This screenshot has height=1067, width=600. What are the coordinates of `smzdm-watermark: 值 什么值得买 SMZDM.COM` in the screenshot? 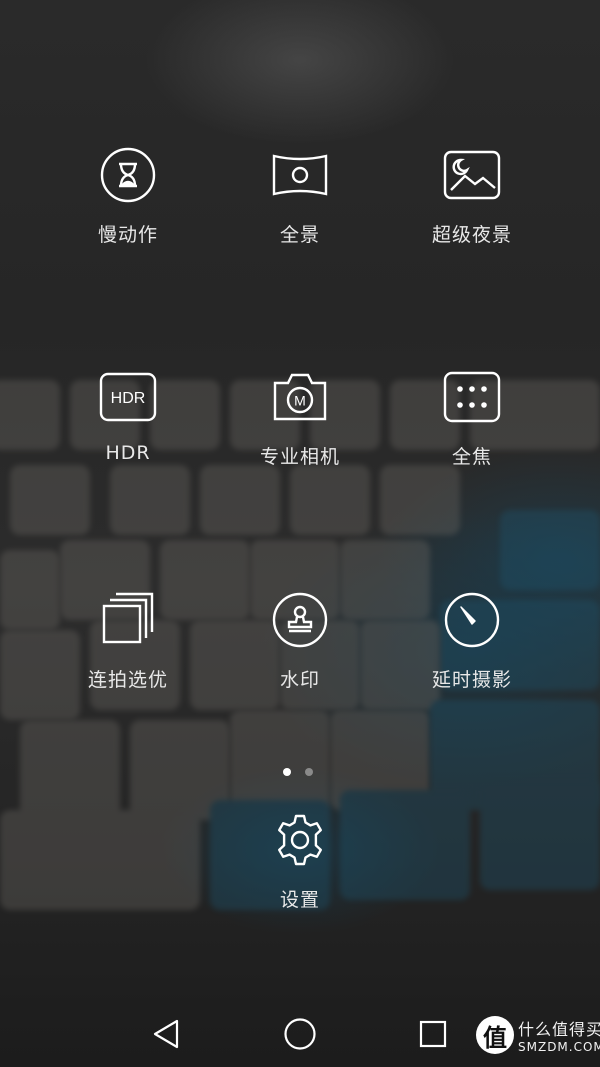 It's located at (538, 1035).